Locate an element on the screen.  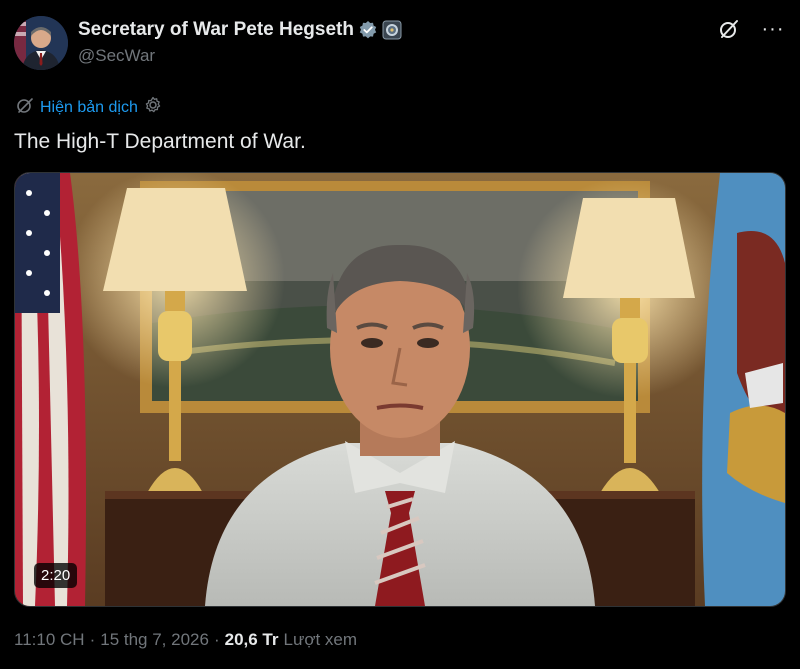
views-label: Lượt xem is located at coordinates (320, 639).